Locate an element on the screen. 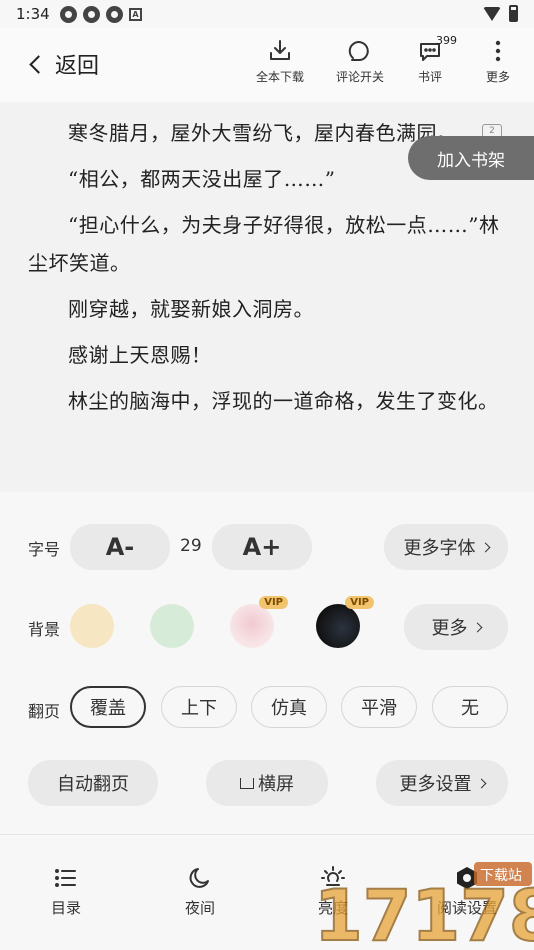 The width and height of the screenshot is (534, 950). more-backgrounds-button: 更多 is located at coordinates (456, 627).